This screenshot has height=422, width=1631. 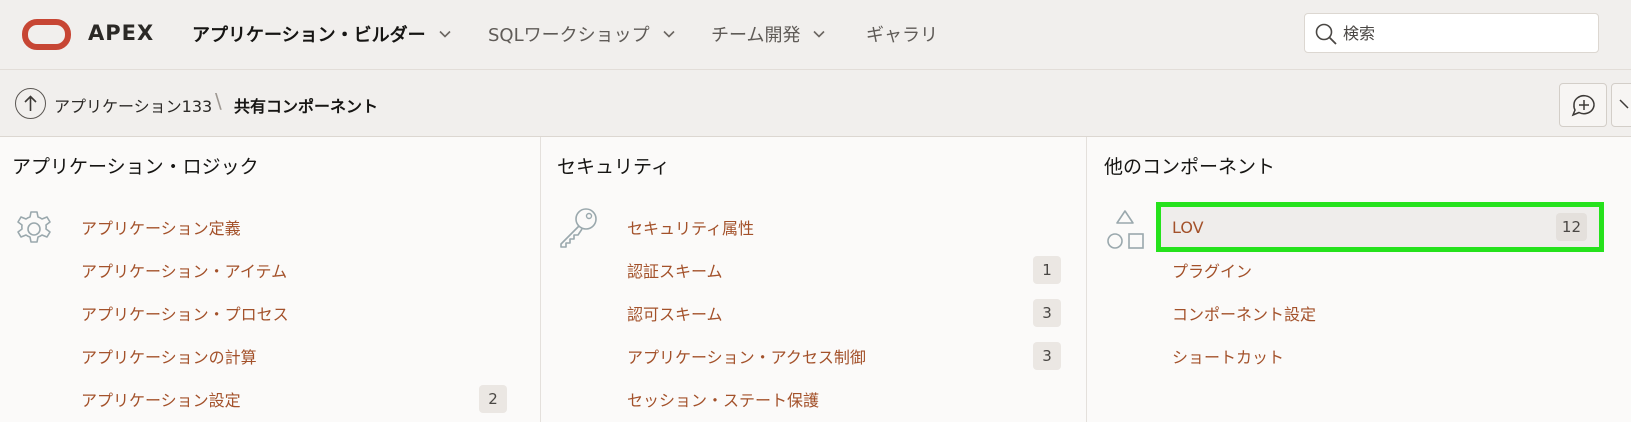 What do you see at coordinates (1571, 227) in the screenshot?
I see `count-badge: 12` at bounding box center [1571, 227].